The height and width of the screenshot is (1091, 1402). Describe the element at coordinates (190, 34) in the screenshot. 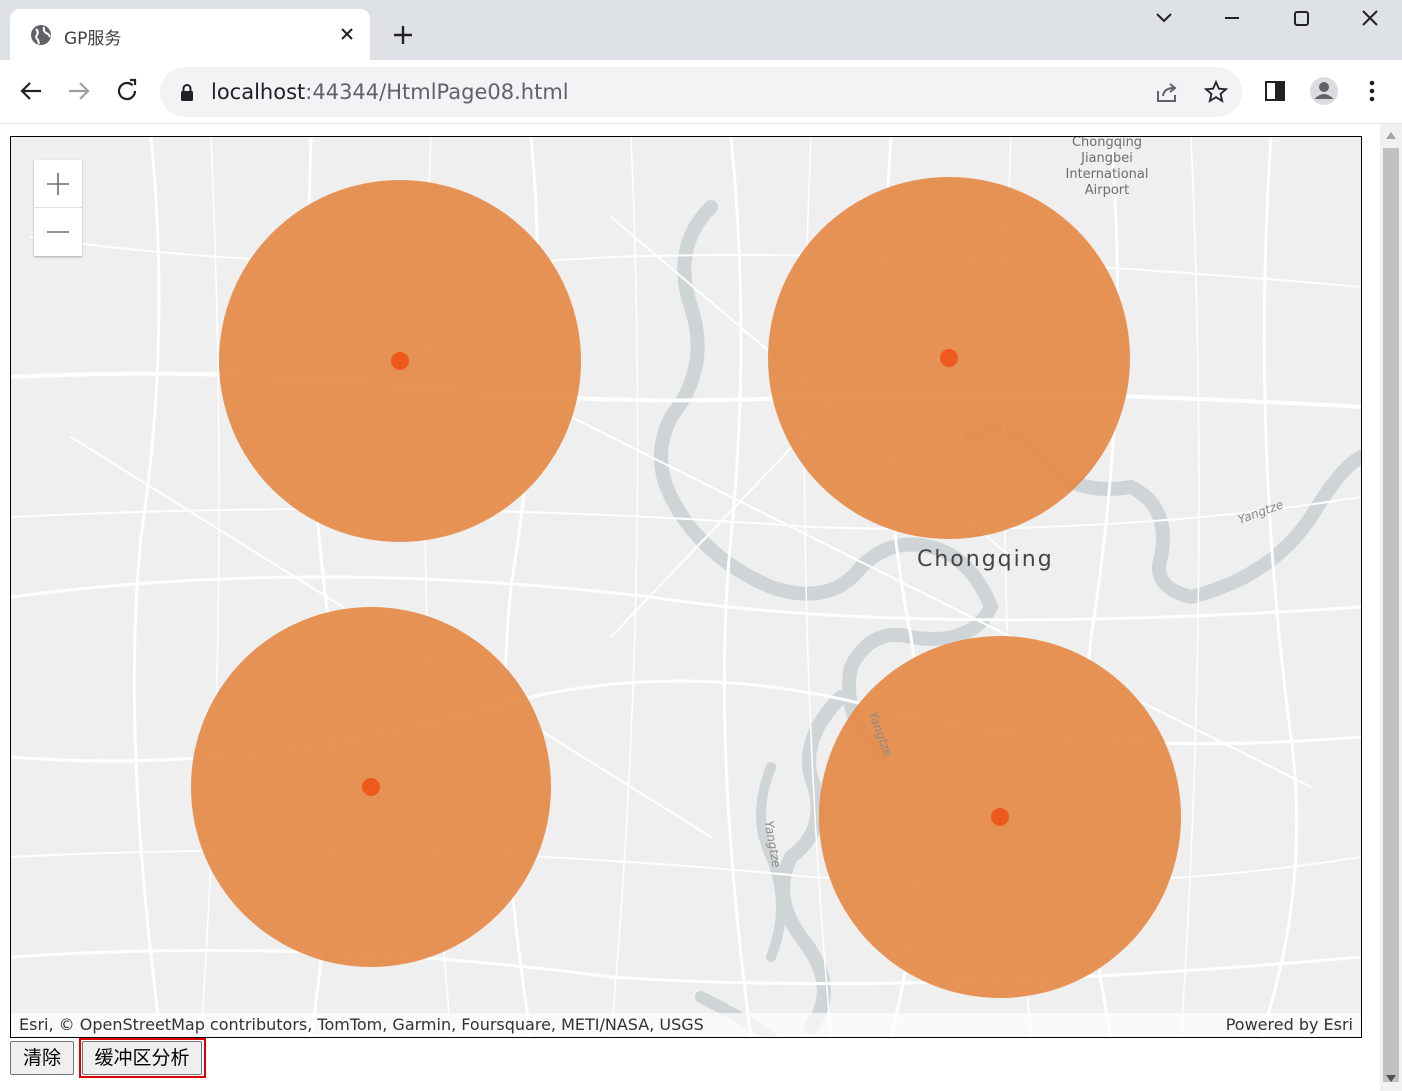

I see `browser-tab: GP服务` at that location.